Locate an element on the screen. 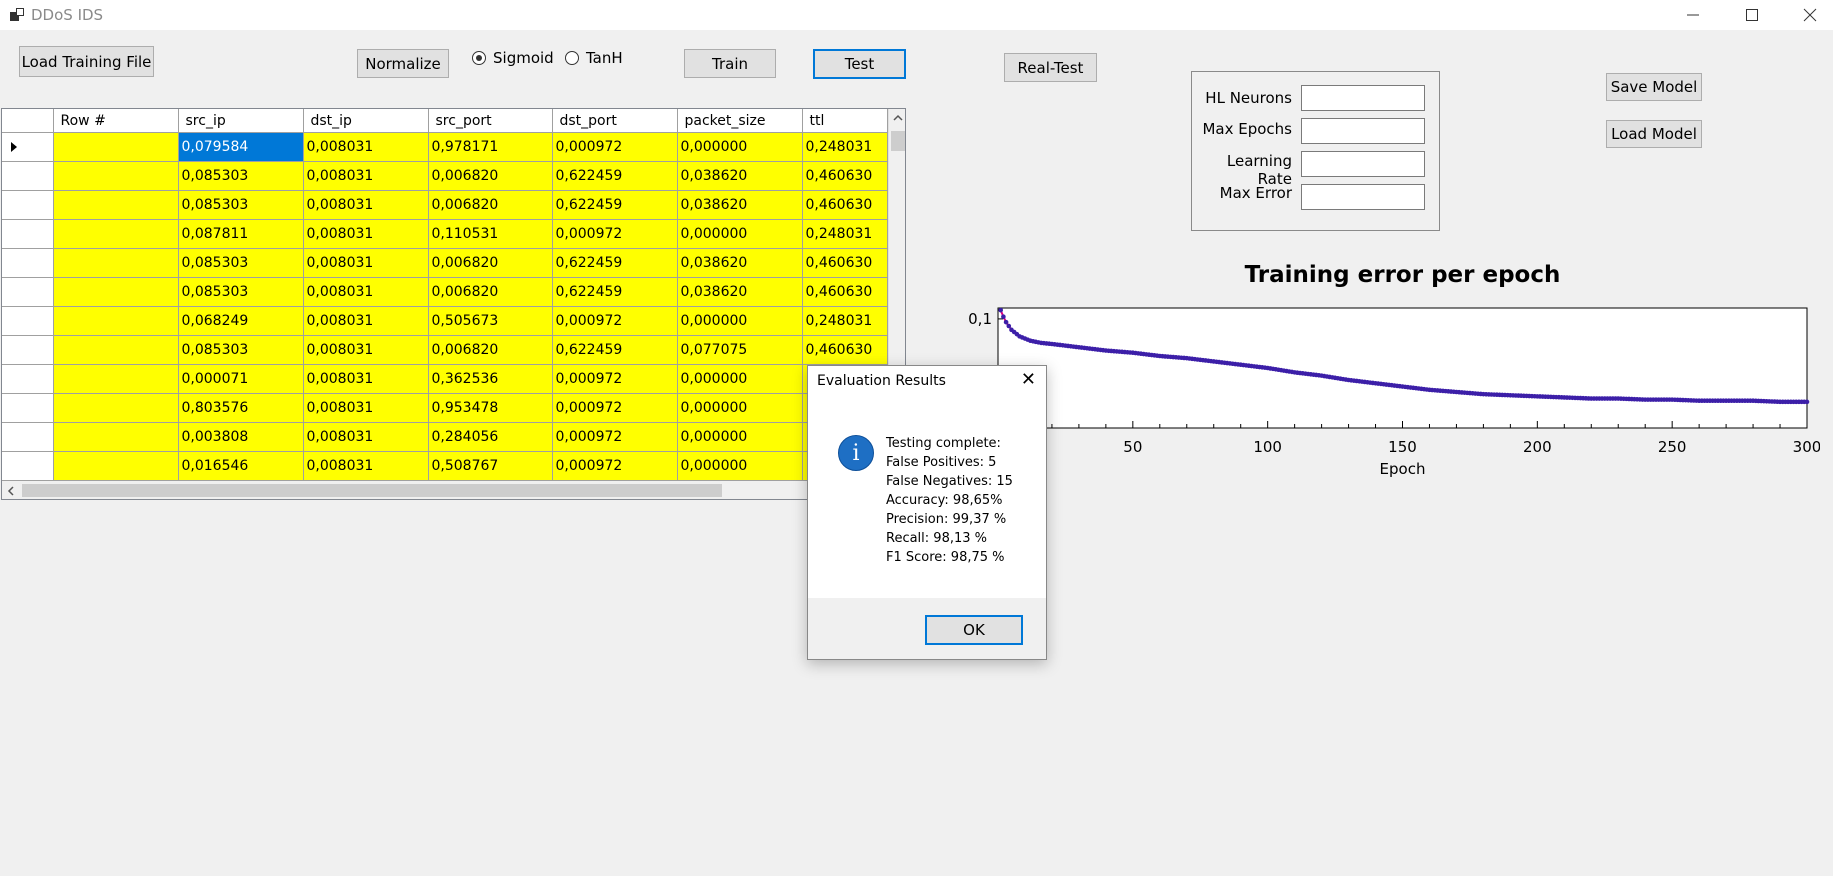 Image resolution: width=1833 pixels, height=876 pixels. column-header: ttl is located at coordinates (845, 121).